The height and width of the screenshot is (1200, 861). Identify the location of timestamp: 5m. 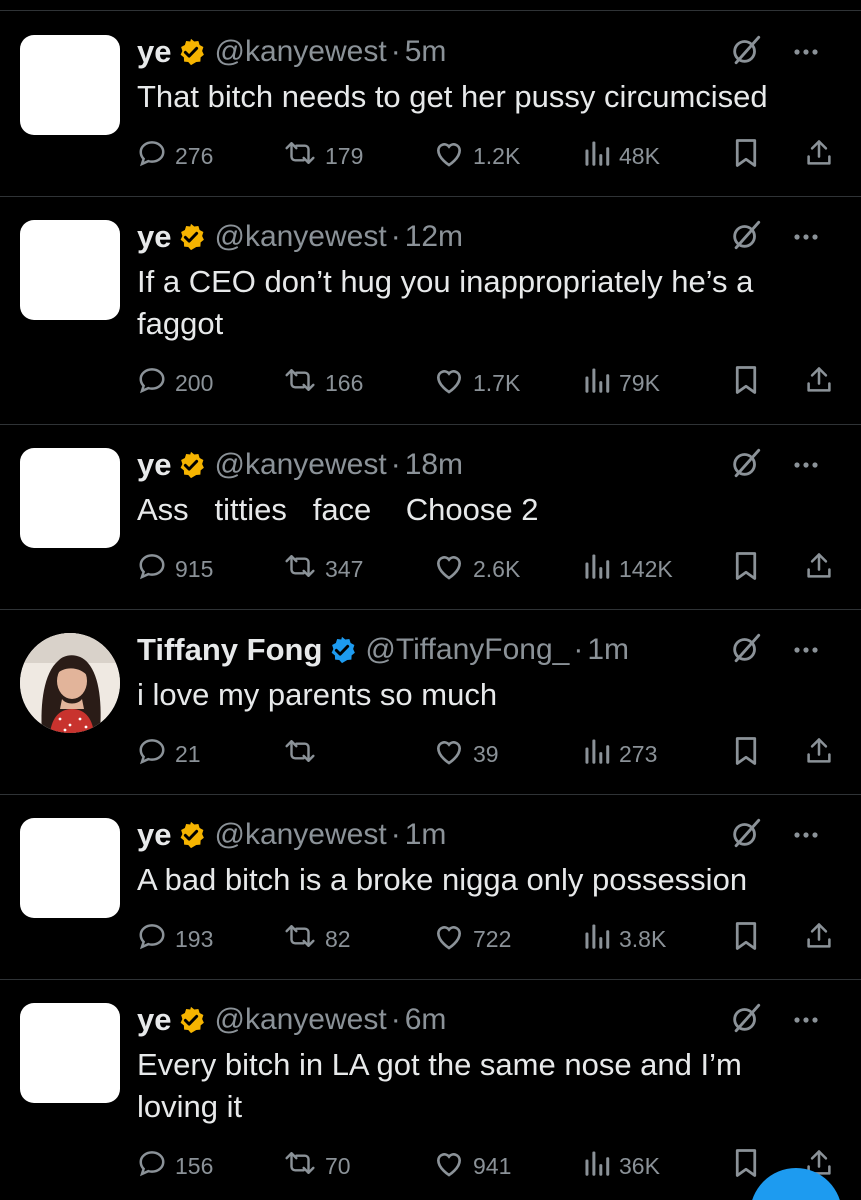
(426, 52).